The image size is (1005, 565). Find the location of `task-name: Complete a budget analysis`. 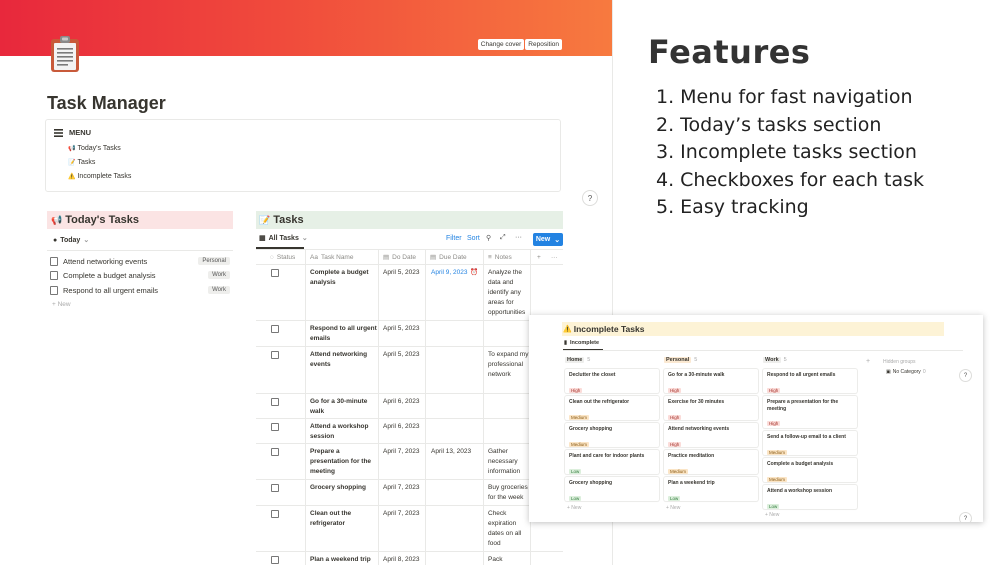

task-name: Complete a budget analysis is located at coordinates (344, 278).